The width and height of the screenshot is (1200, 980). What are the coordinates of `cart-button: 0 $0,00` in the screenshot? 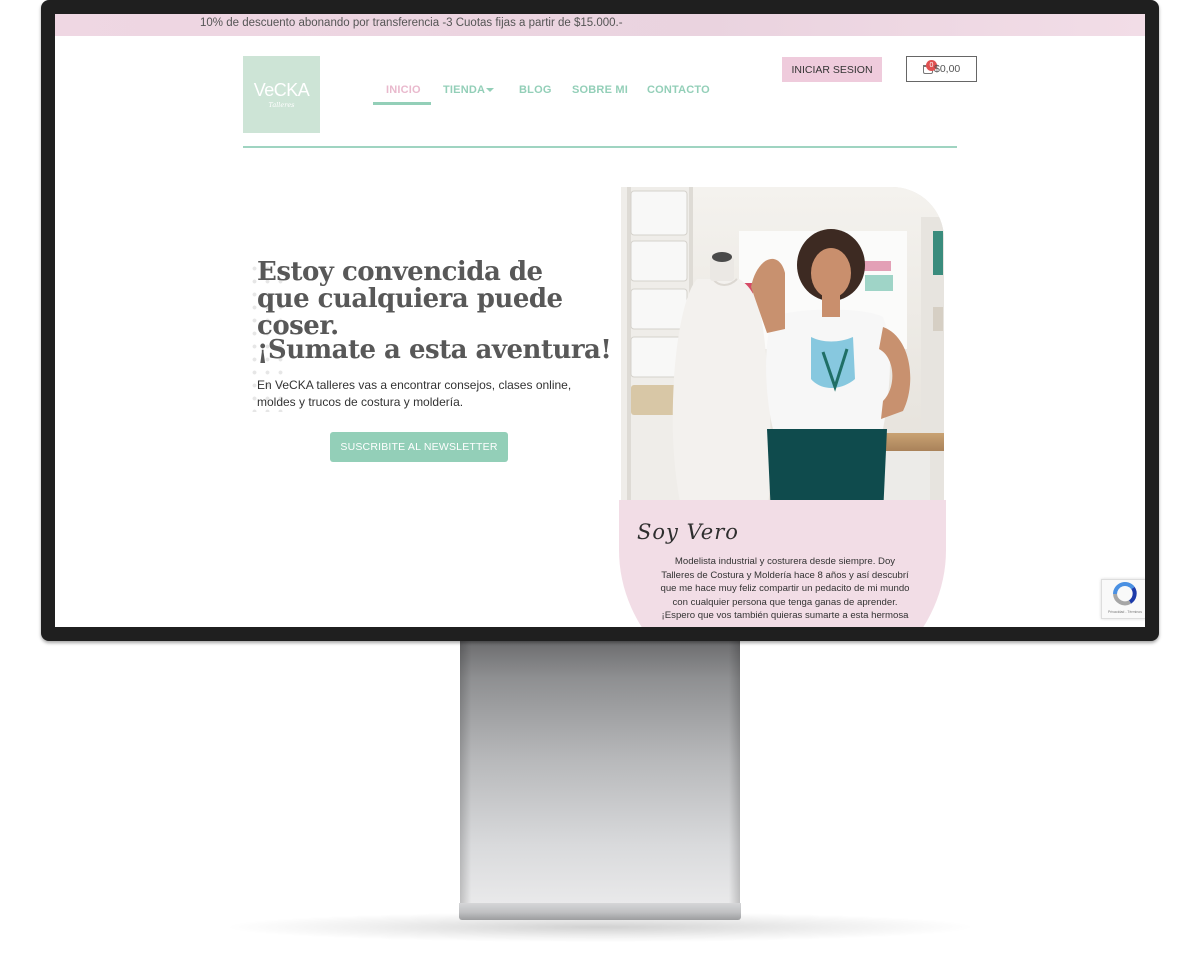 It's located at (941, 69).